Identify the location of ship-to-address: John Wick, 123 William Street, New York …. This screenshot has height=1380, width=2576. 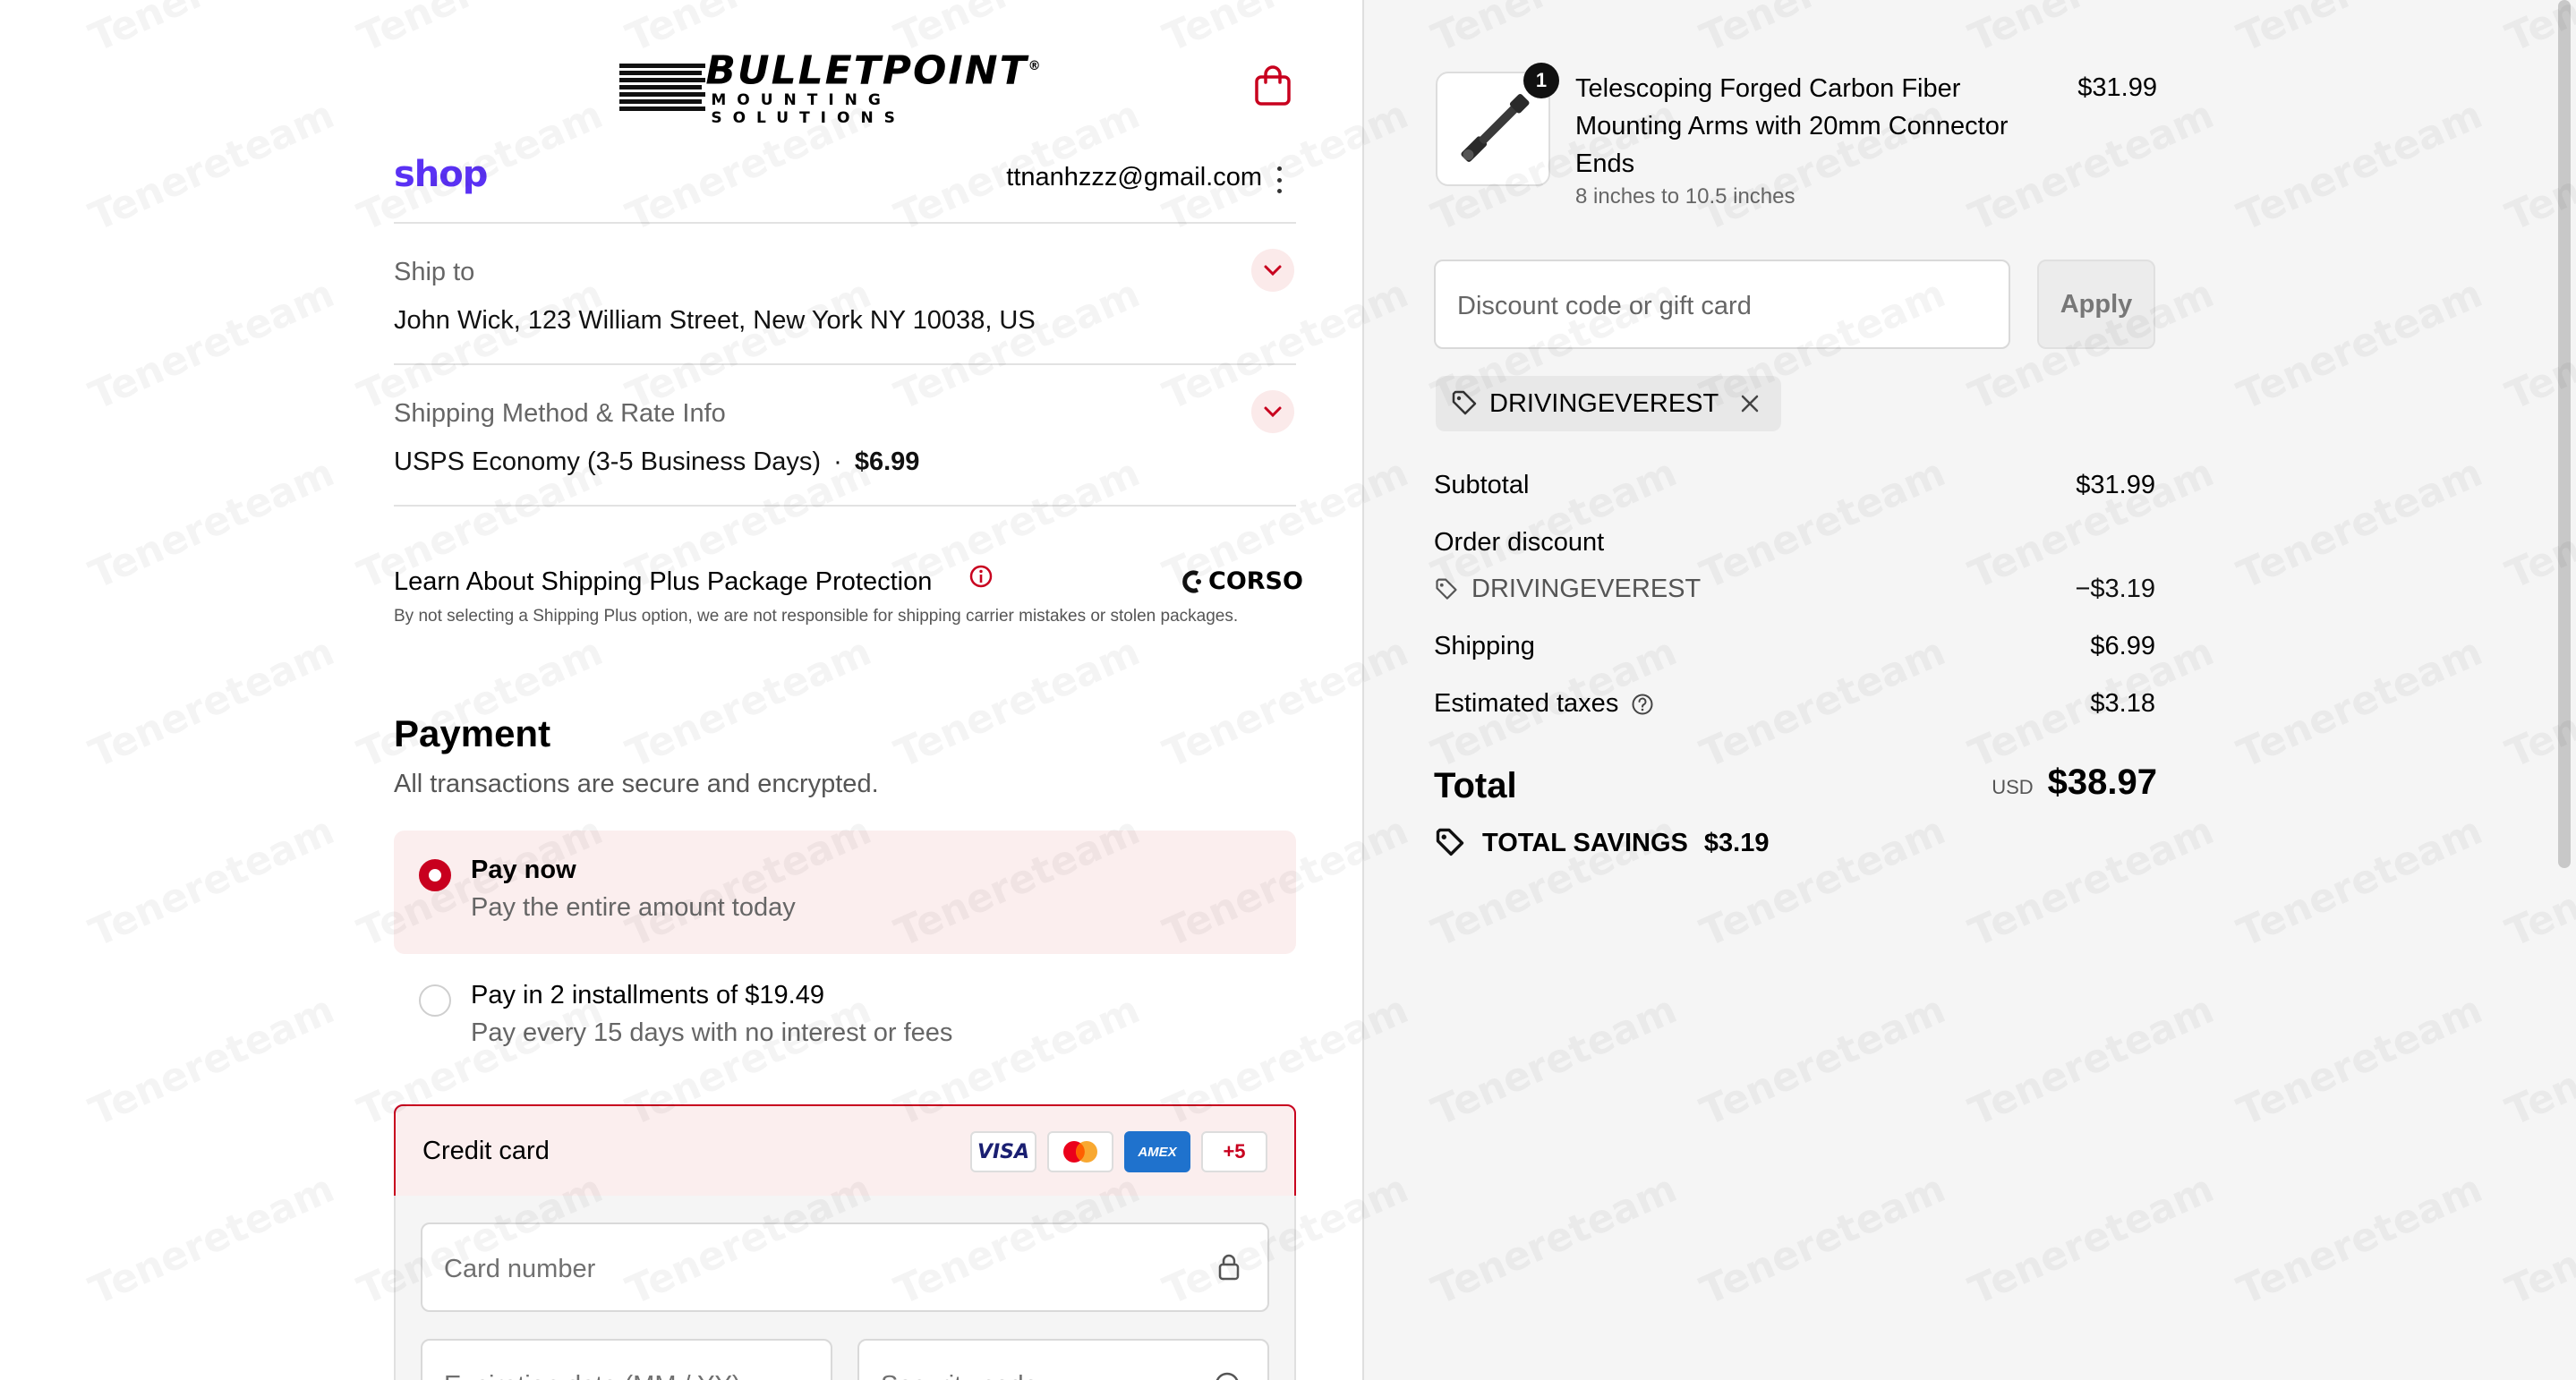
(715, 320).